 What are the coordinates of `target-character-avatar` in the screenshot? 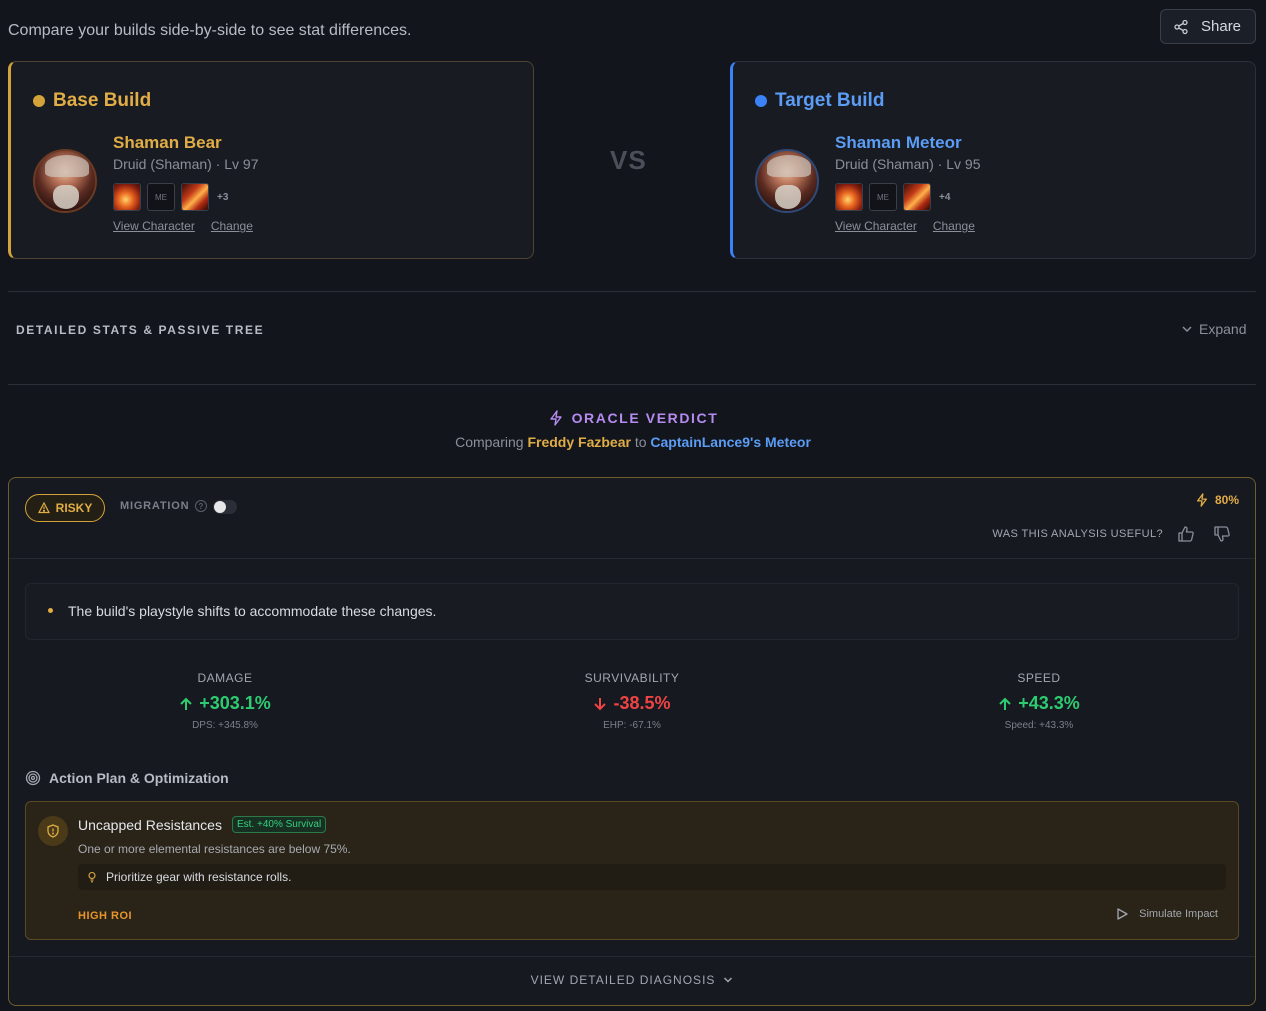 It's located at (787, 181).